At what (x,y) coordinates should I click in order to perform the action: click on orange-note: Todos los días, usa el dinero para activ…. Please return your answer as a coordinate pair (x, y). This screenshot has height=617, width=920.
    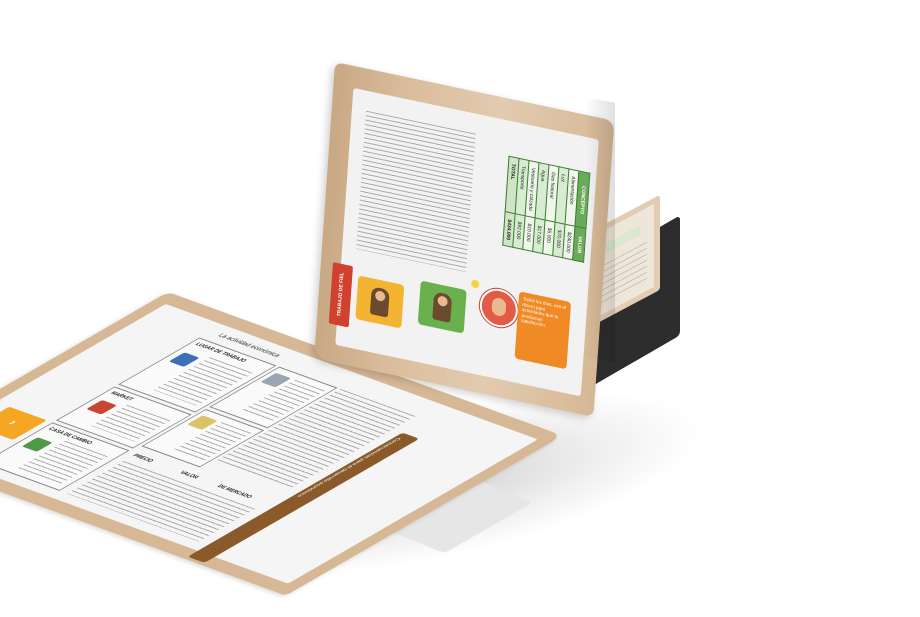
    Looking at the image, I should click on (543, 330).